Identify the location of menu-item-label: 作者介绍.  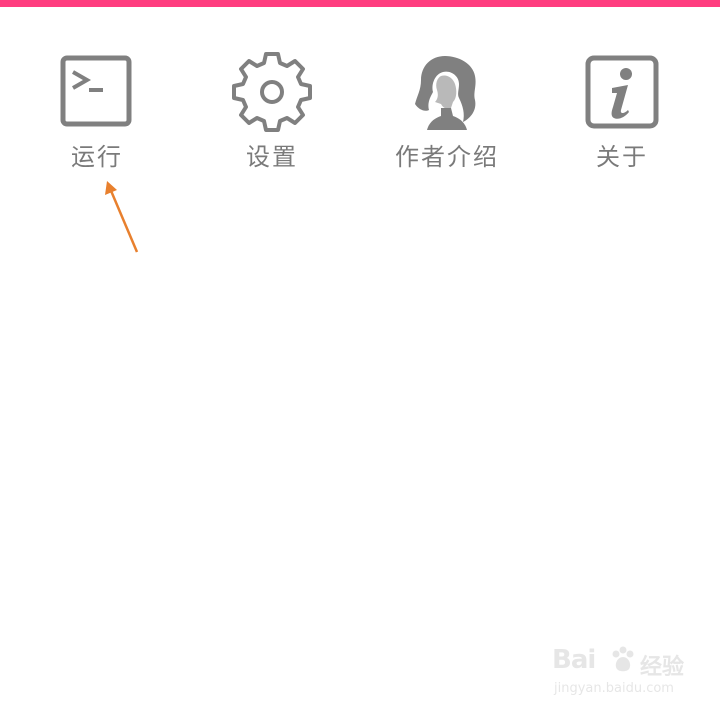
(447, 157).